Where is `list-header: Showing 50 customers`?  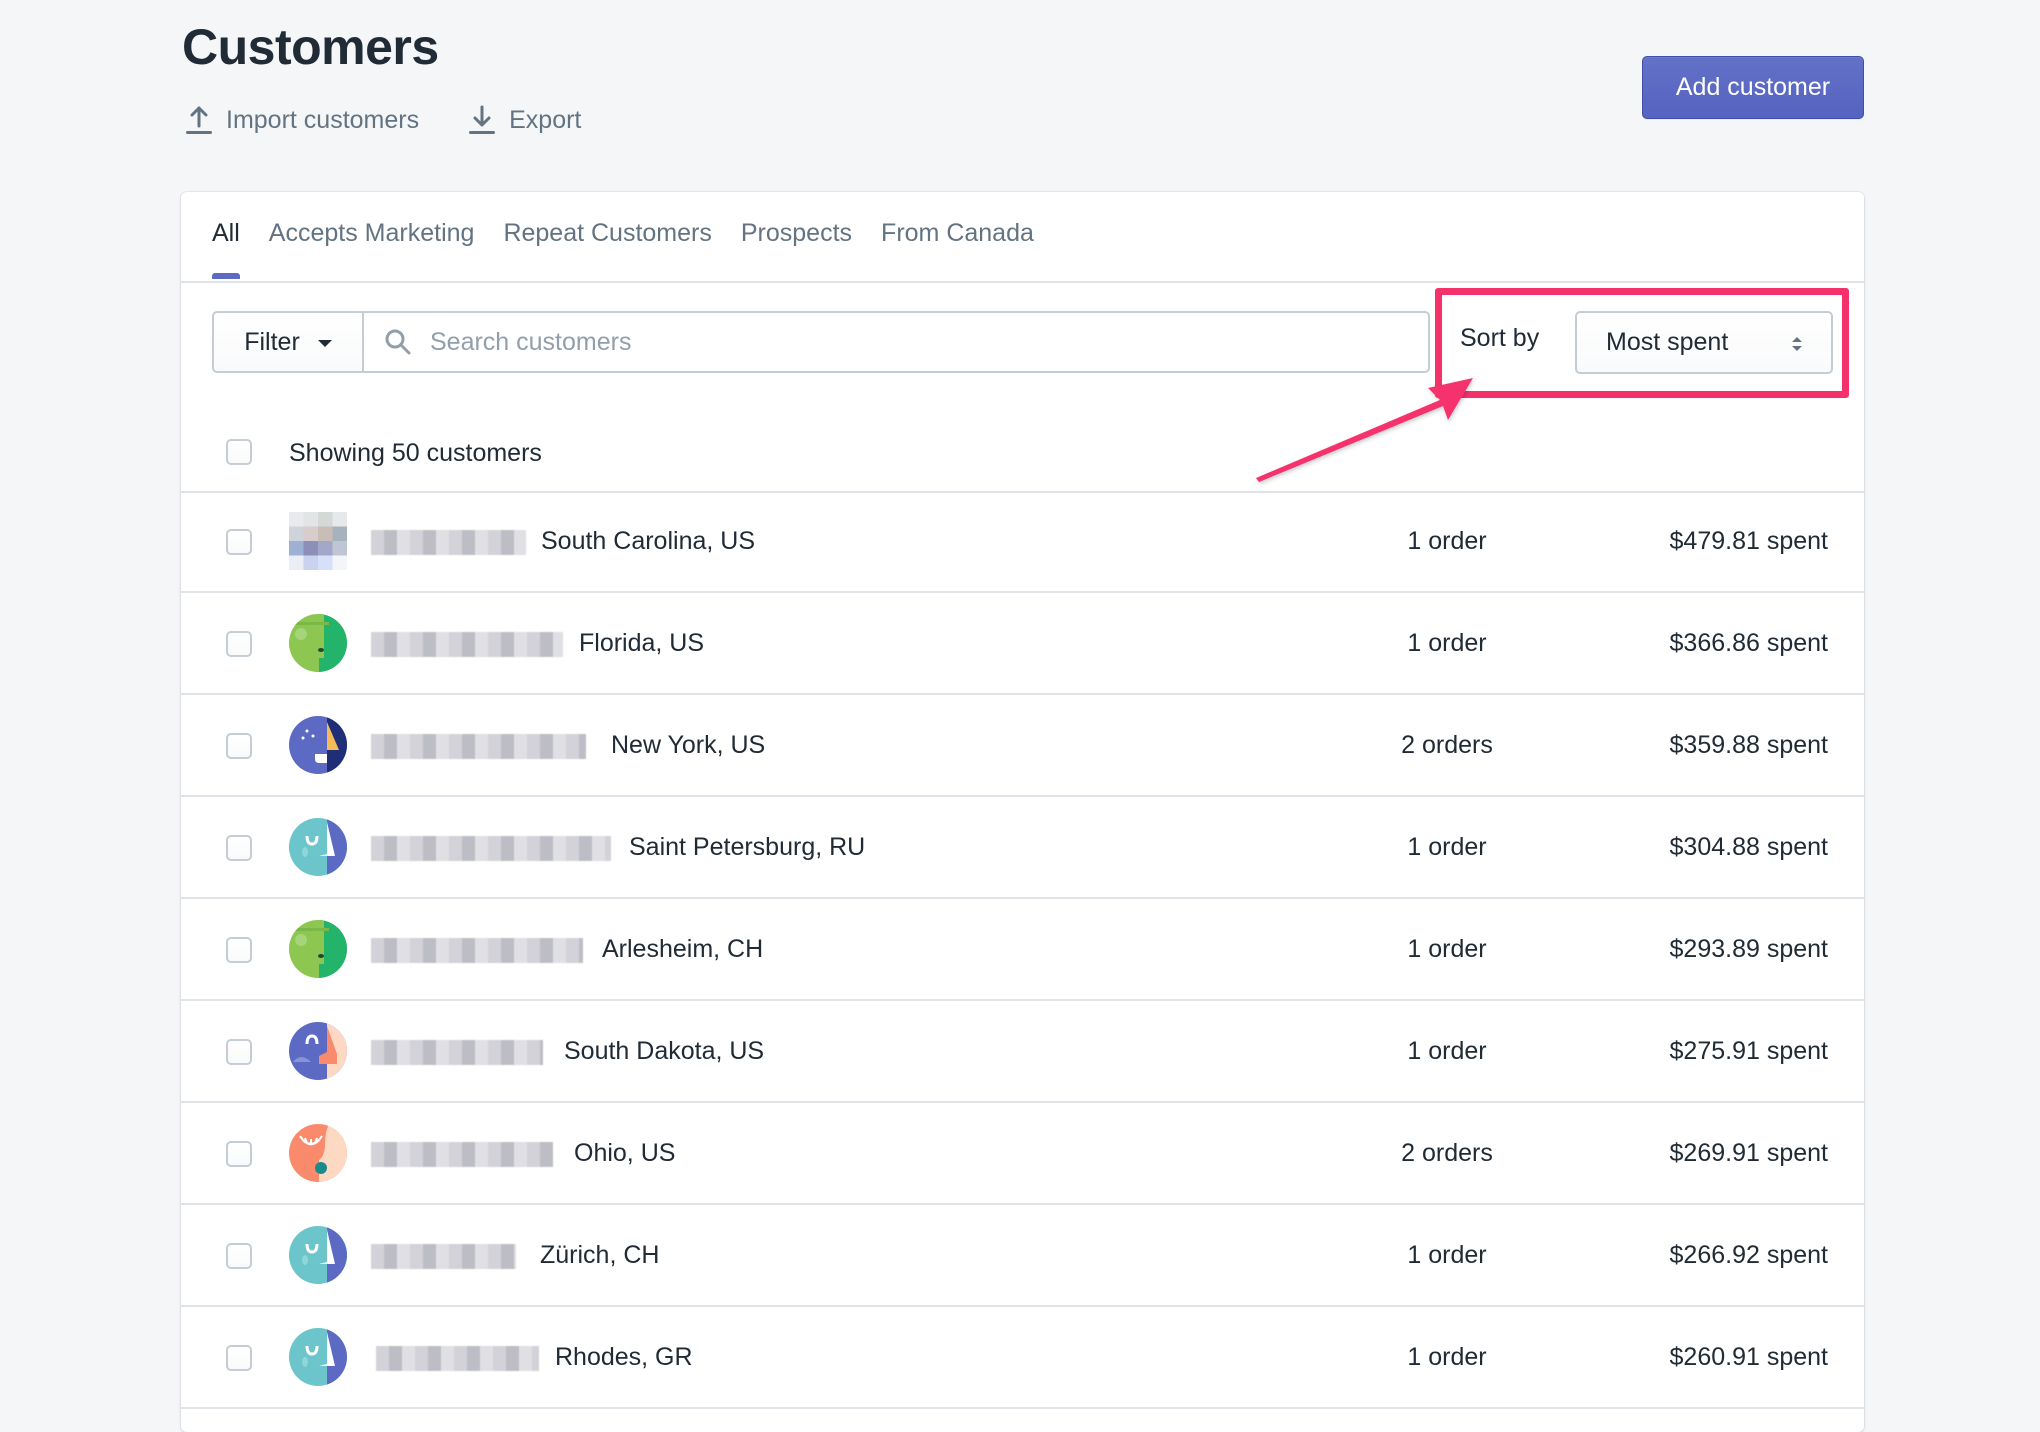 list-header: Showing 50 customers is located at coordinates (1022, 451).